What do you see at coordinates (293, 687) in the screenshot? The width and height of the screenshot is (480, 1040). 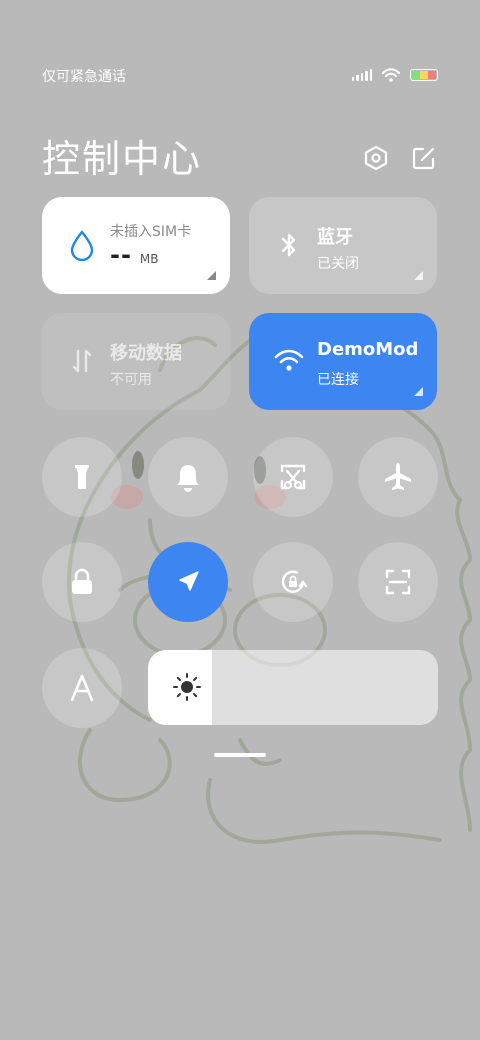 I see `brightness-slider` at bounding box center [293, 687].